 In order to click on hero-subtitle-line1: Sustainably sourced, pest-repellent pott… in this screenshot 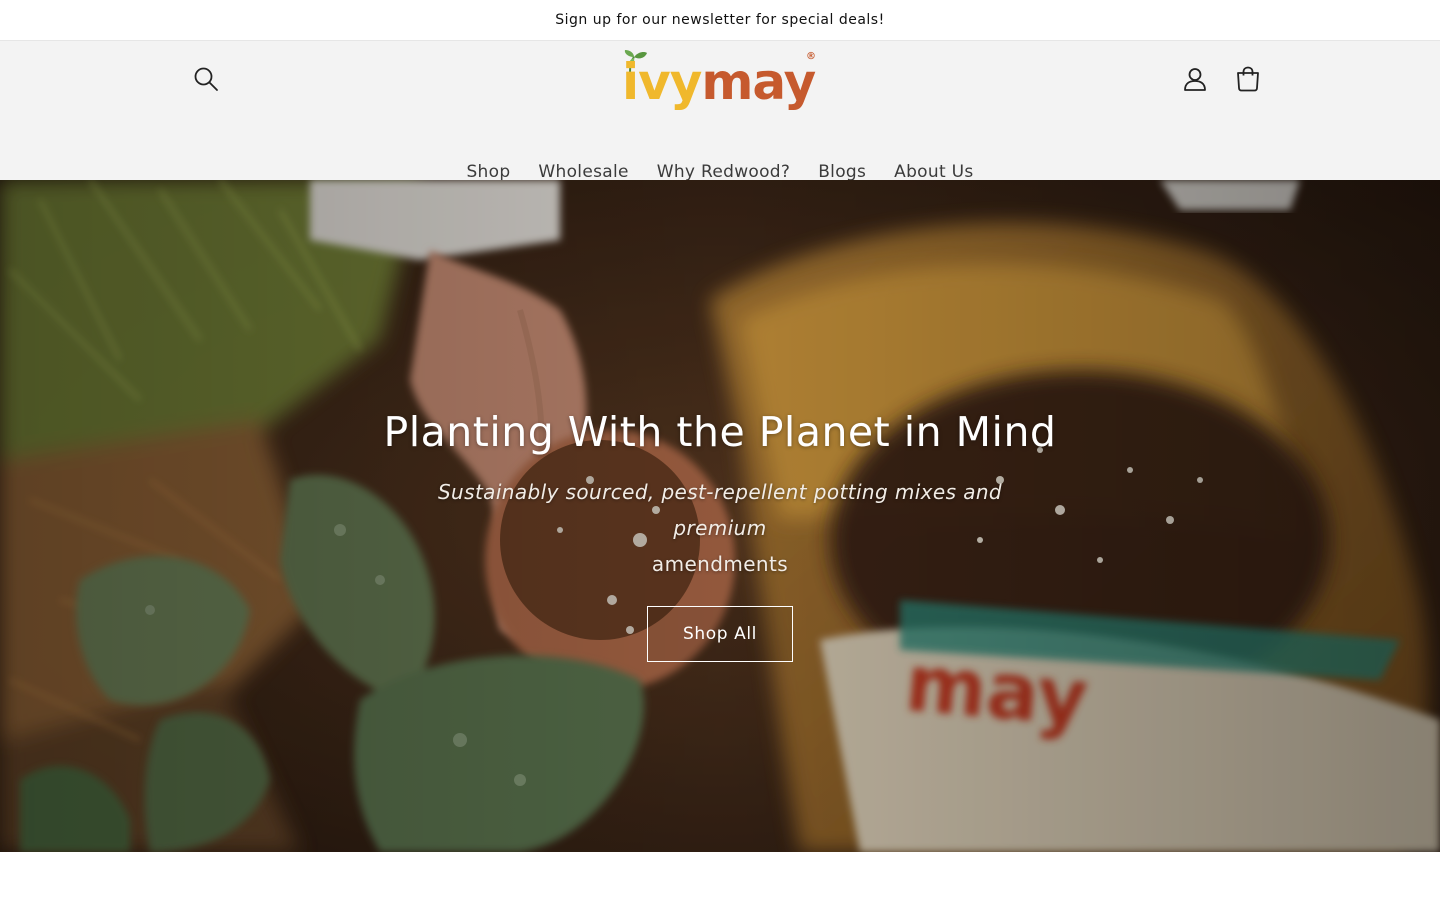, I will do `click(720, 510)`.